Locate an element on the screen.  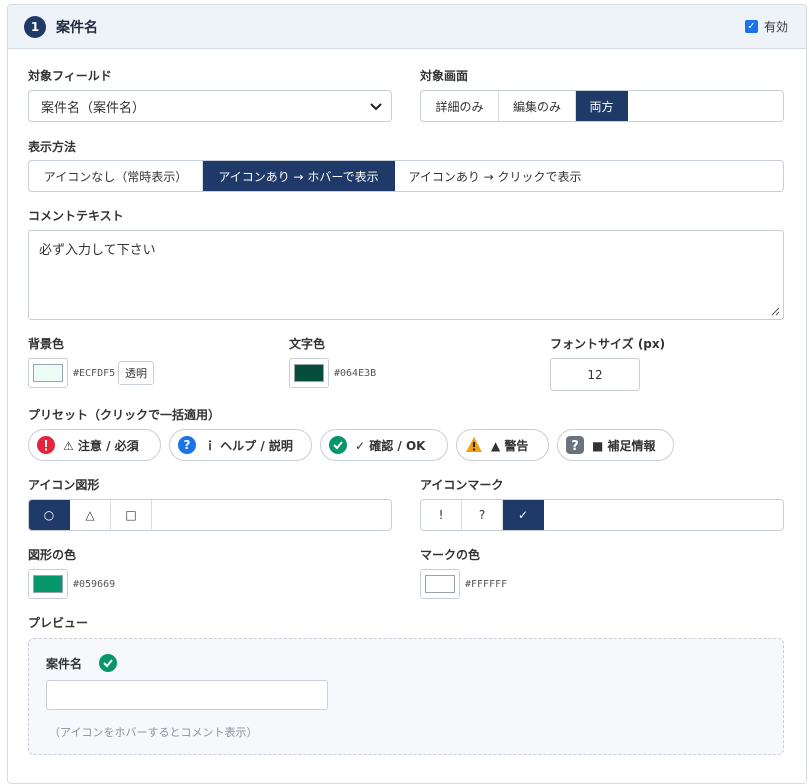
exclamation-circle-icon is located at coordinates (46, 445).